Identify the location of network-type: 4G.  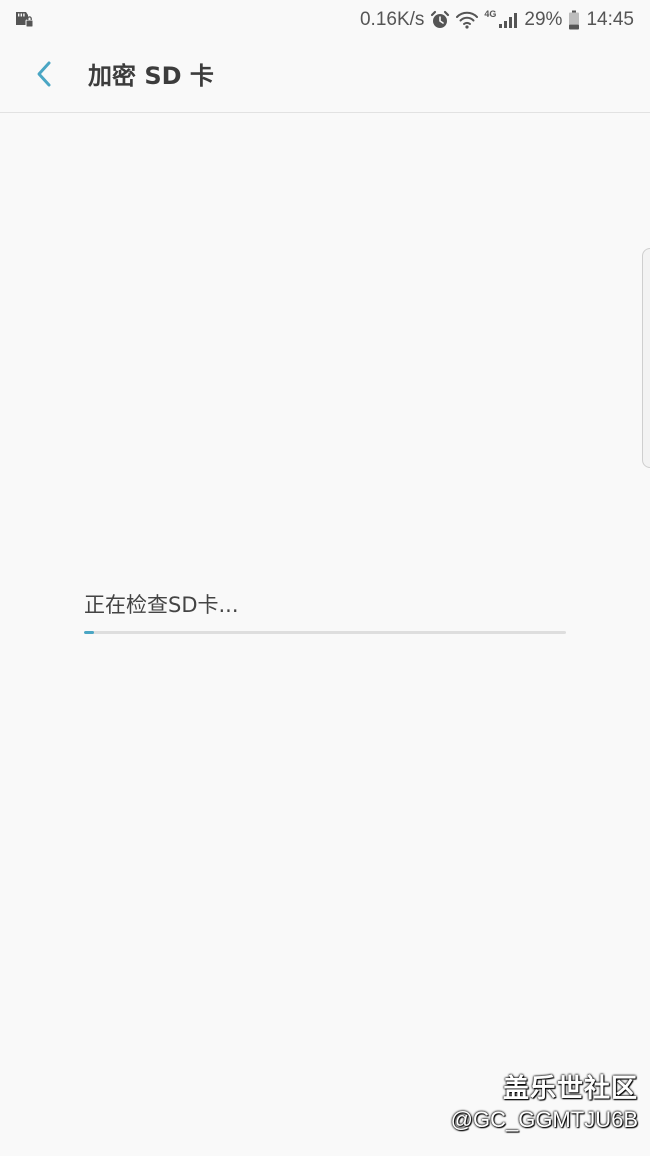
(490, 14).